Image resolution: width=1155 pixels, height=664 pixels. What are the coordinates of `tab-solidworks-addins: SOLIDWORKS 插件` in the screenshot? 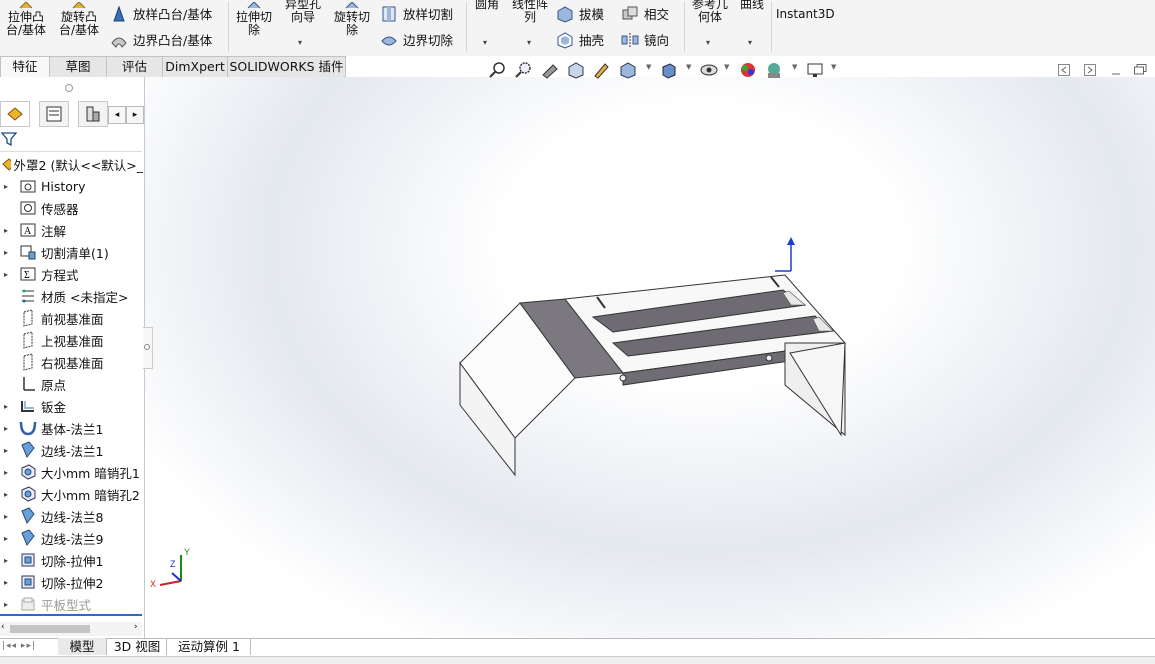 It's located at (286, 66).